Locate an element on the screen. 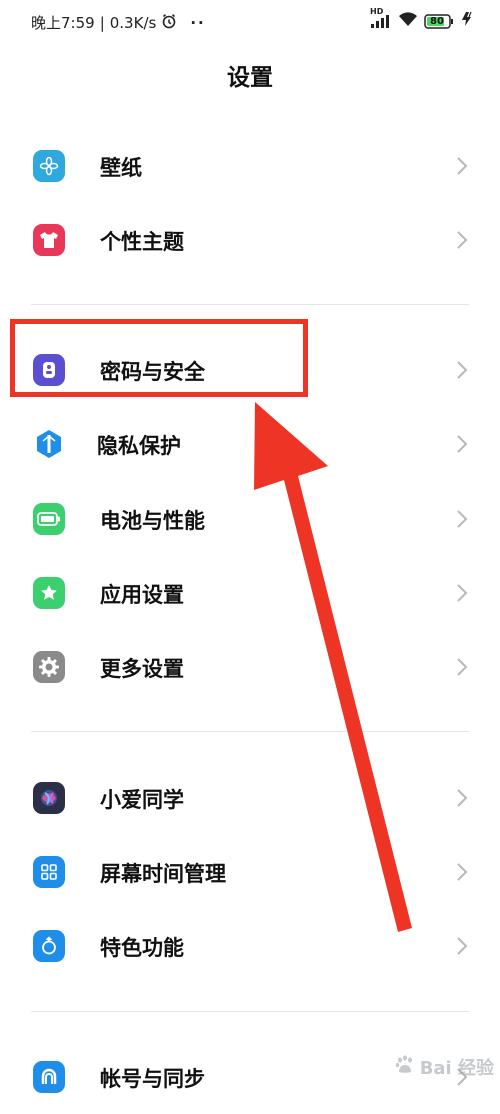 The height and width of the screenshot is (1114, 500). item-label: 帐号与同步 is located at coordinates (152, 1079).